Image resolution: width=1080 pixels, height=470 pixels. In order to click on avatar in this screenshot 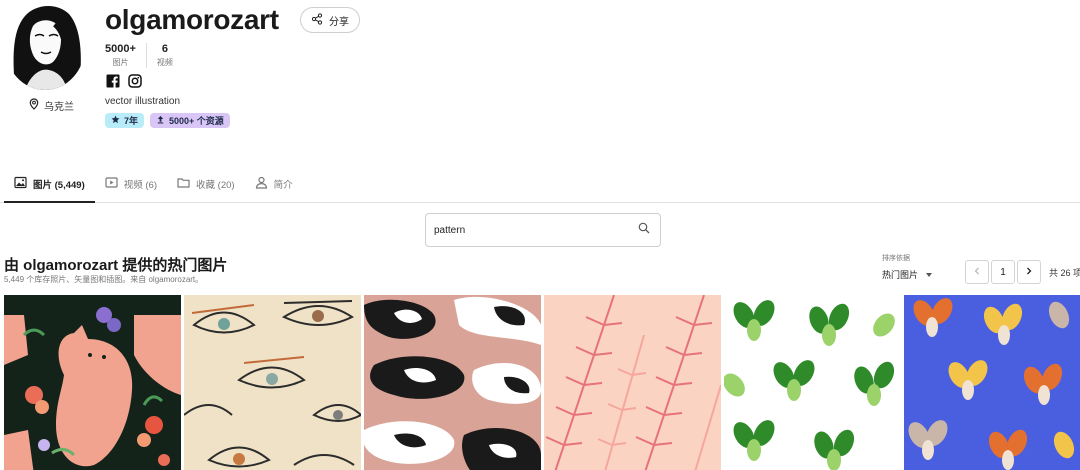, I will do `click(45, 46)`.